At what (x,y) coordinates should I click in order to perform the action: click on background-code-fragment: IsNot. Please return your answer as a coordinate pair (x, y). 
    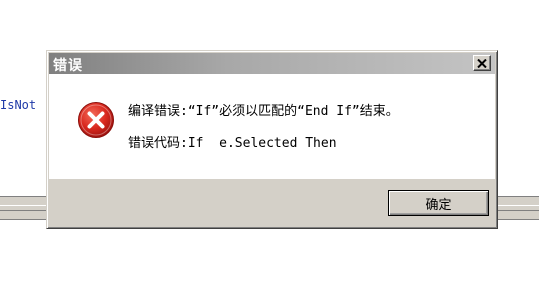
    Looking at the image, I should click on (18, 105).